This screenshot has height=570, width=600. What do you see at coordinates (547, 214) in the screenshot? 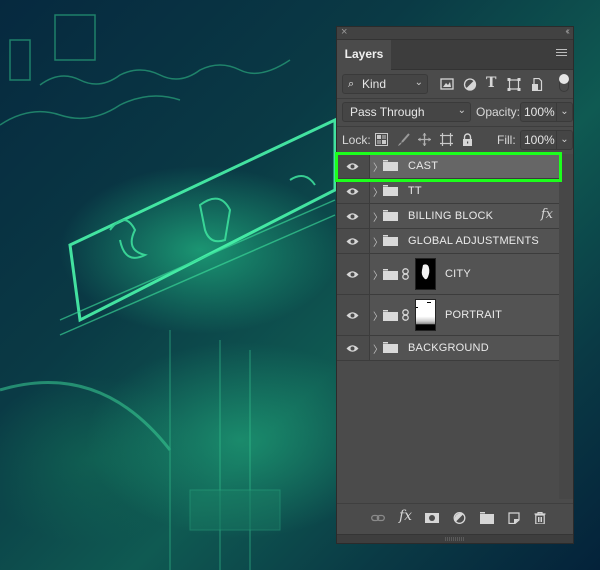
I see `layer-effects-icon: fx` at bounding box center [547, 214].